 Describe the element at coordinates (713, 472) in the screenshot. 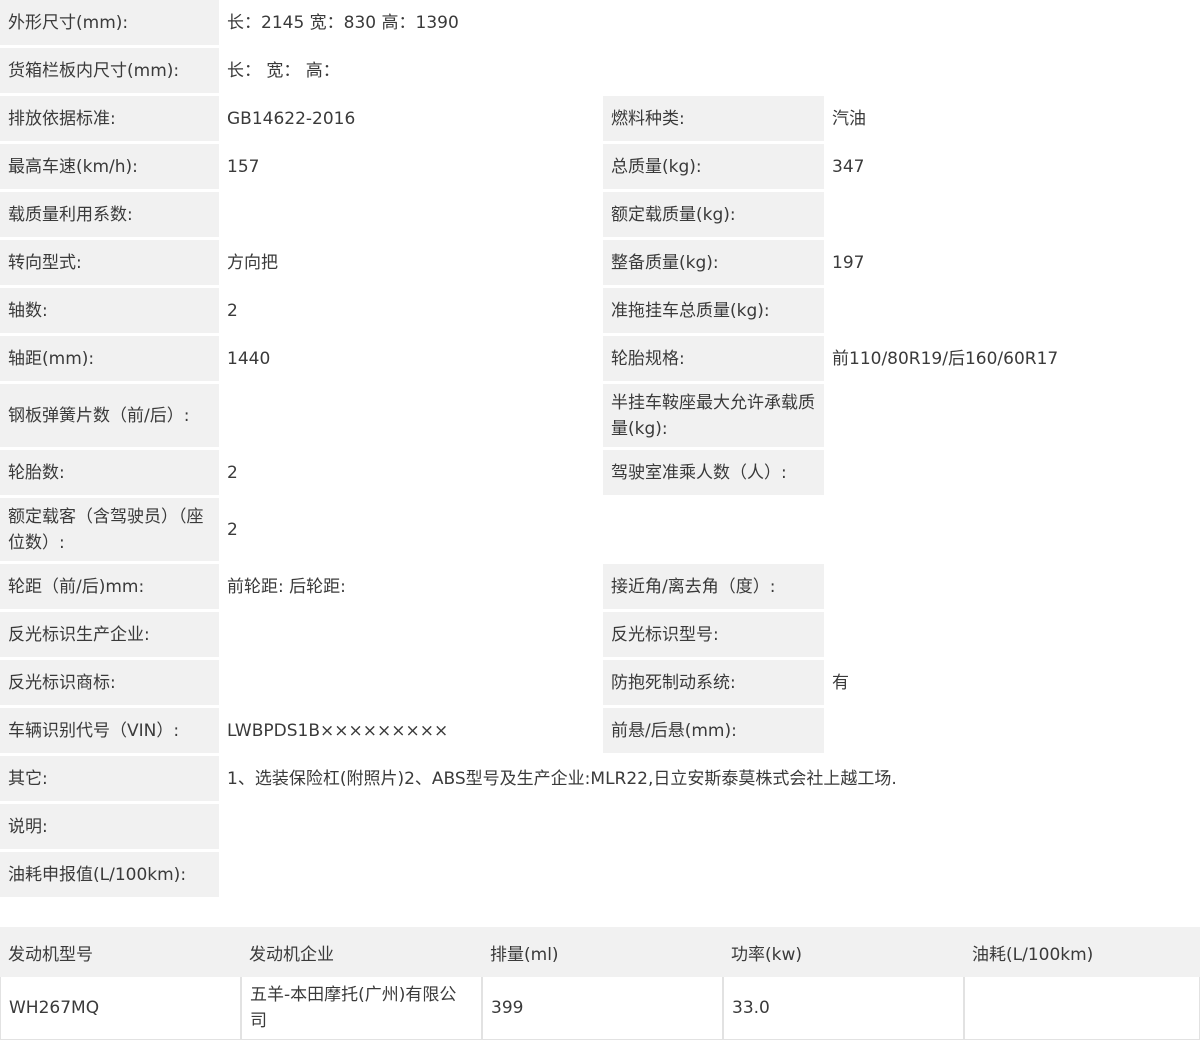

I see `cab-seats-label: 驾驶室准乘人数（人）:` at that location.